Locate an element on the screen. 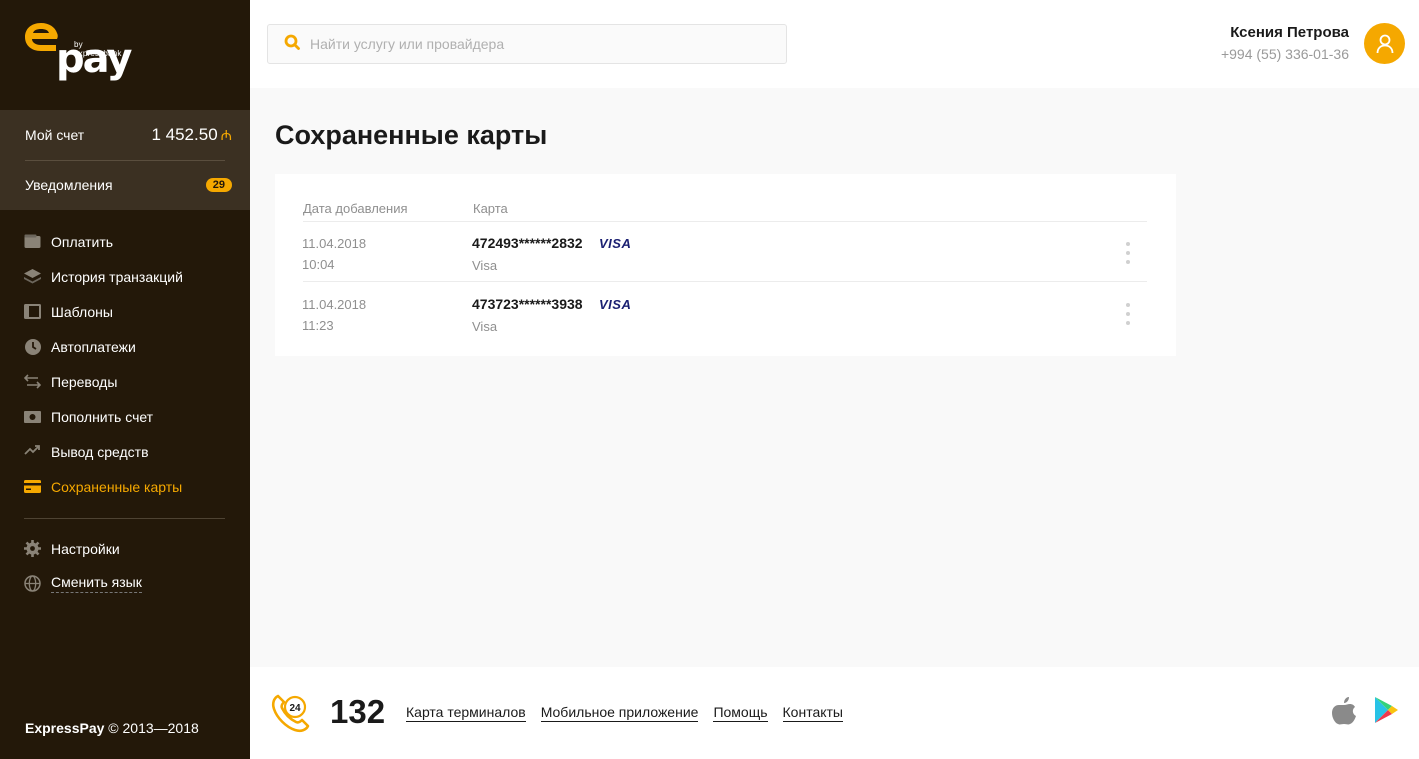  my-account-label: Мой счет is located at coordinates (55, 135).